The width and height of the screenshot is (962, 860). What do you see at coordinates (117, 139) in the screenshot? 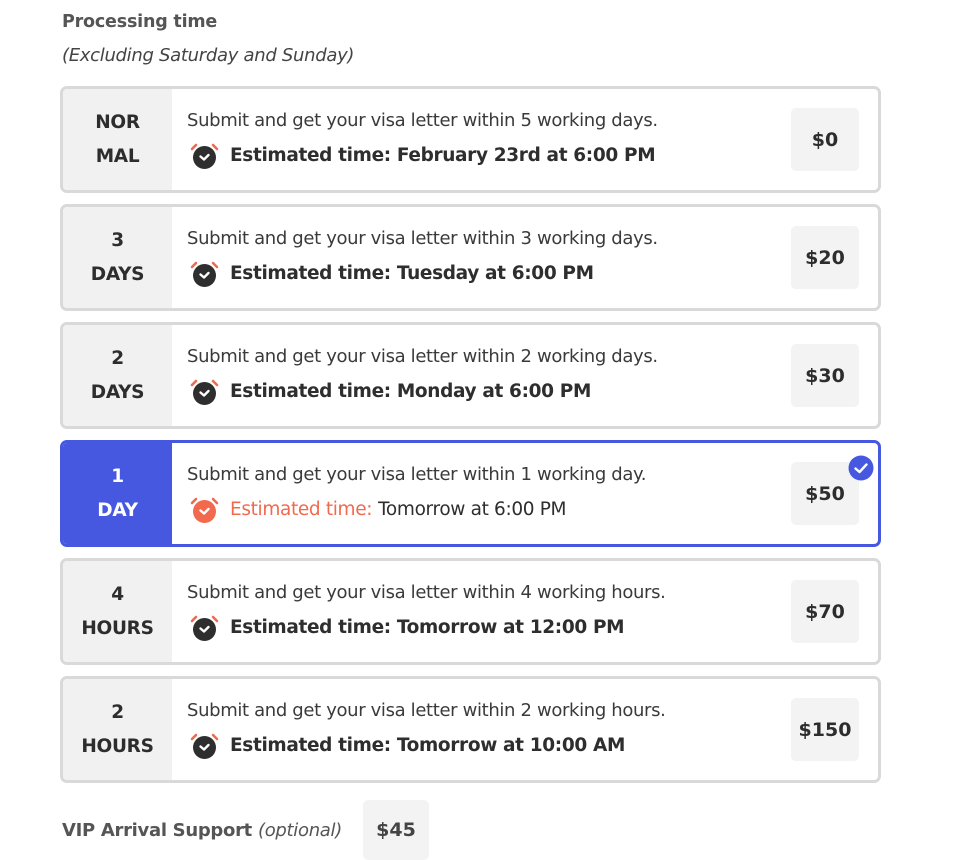
I see `option-speed-label: NOR MAL` at bounding box center [117, 139].